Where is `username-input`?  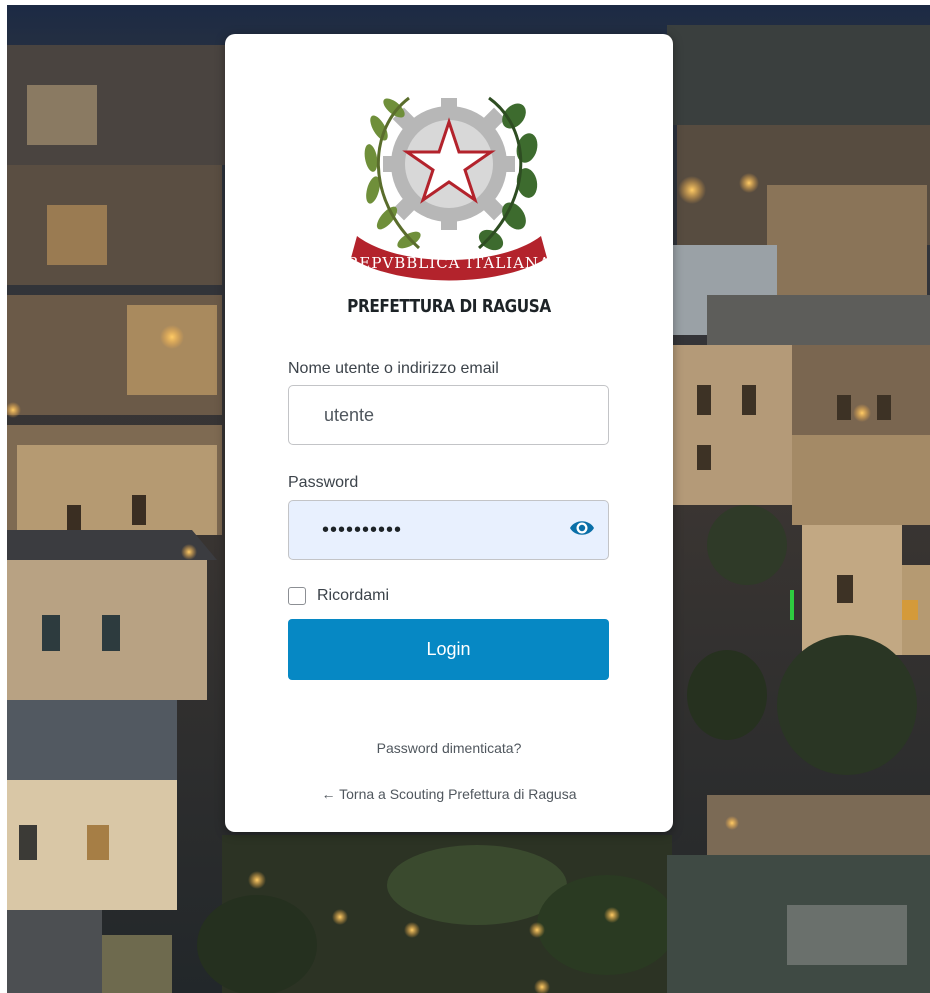
username-input is located at coordinates (448, 415).